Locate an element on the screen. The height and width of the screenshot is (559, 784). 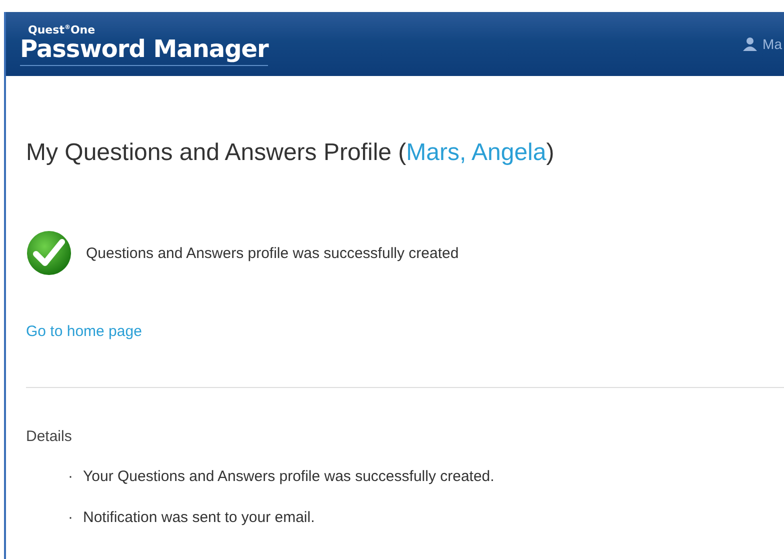
checkmark-icon is located at coordinates (49, 253).